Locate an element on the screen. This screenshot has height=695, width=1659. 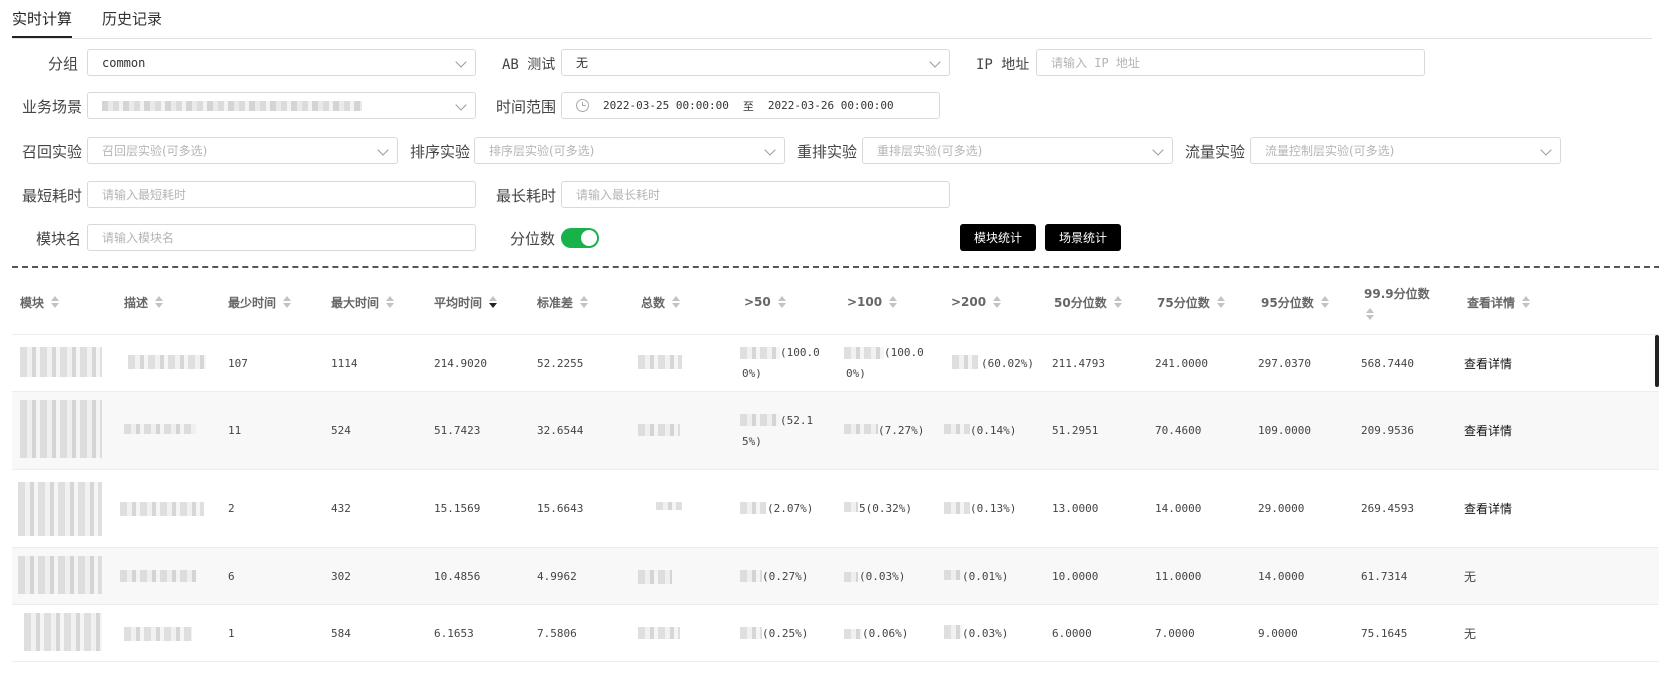
max-time-label: 最长耗时 is located at coordinates (526, 196).